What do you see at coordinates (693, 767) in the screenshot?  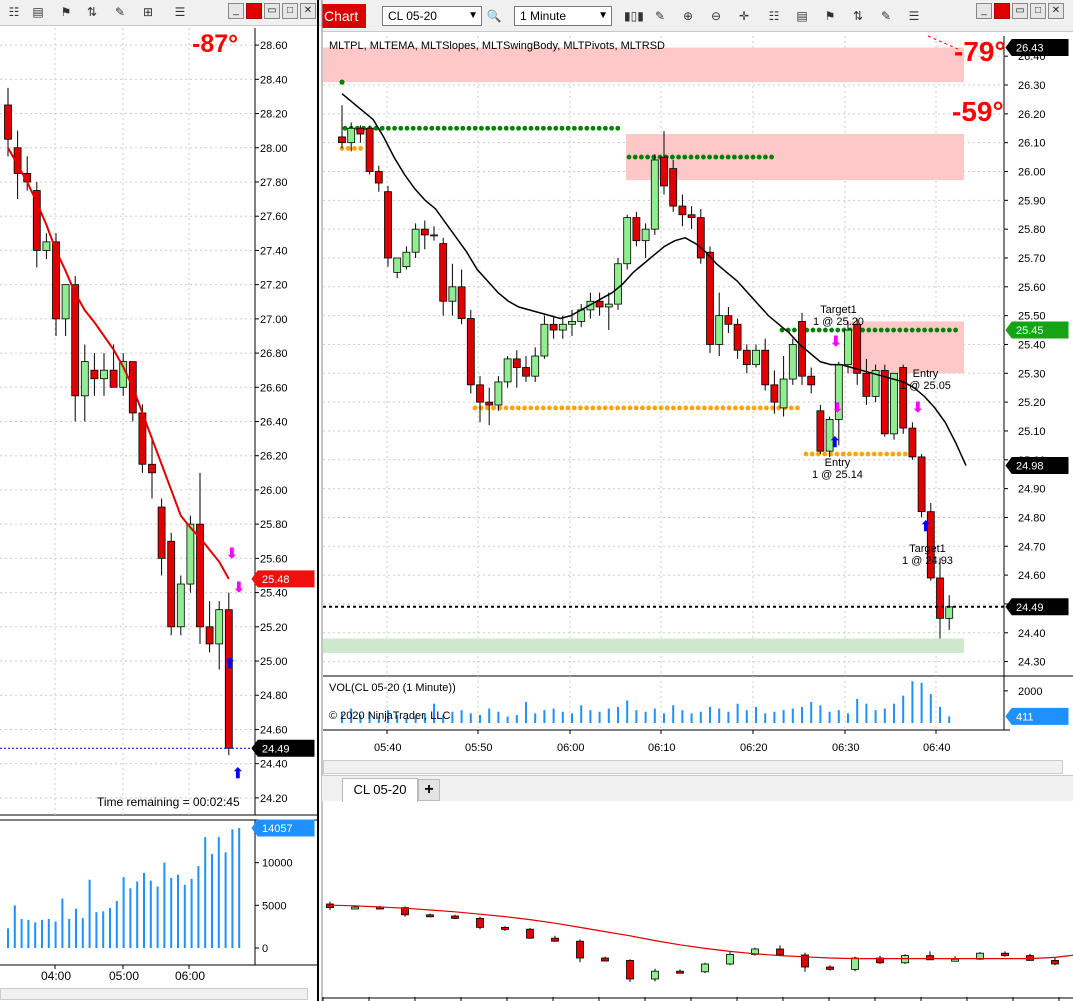 I see `horizontal-scrollbar` at bounding box center [693, 767].